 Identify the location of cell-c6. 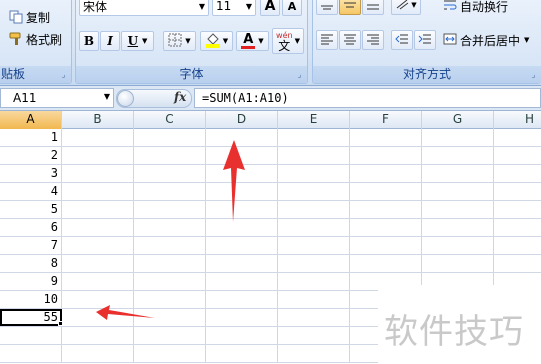
(170, 227).